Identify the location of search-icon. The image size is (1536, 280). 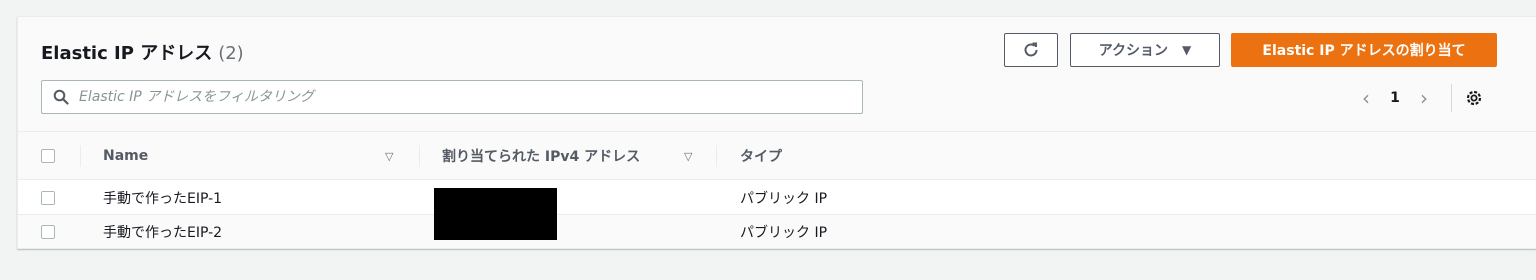
(61, 97).